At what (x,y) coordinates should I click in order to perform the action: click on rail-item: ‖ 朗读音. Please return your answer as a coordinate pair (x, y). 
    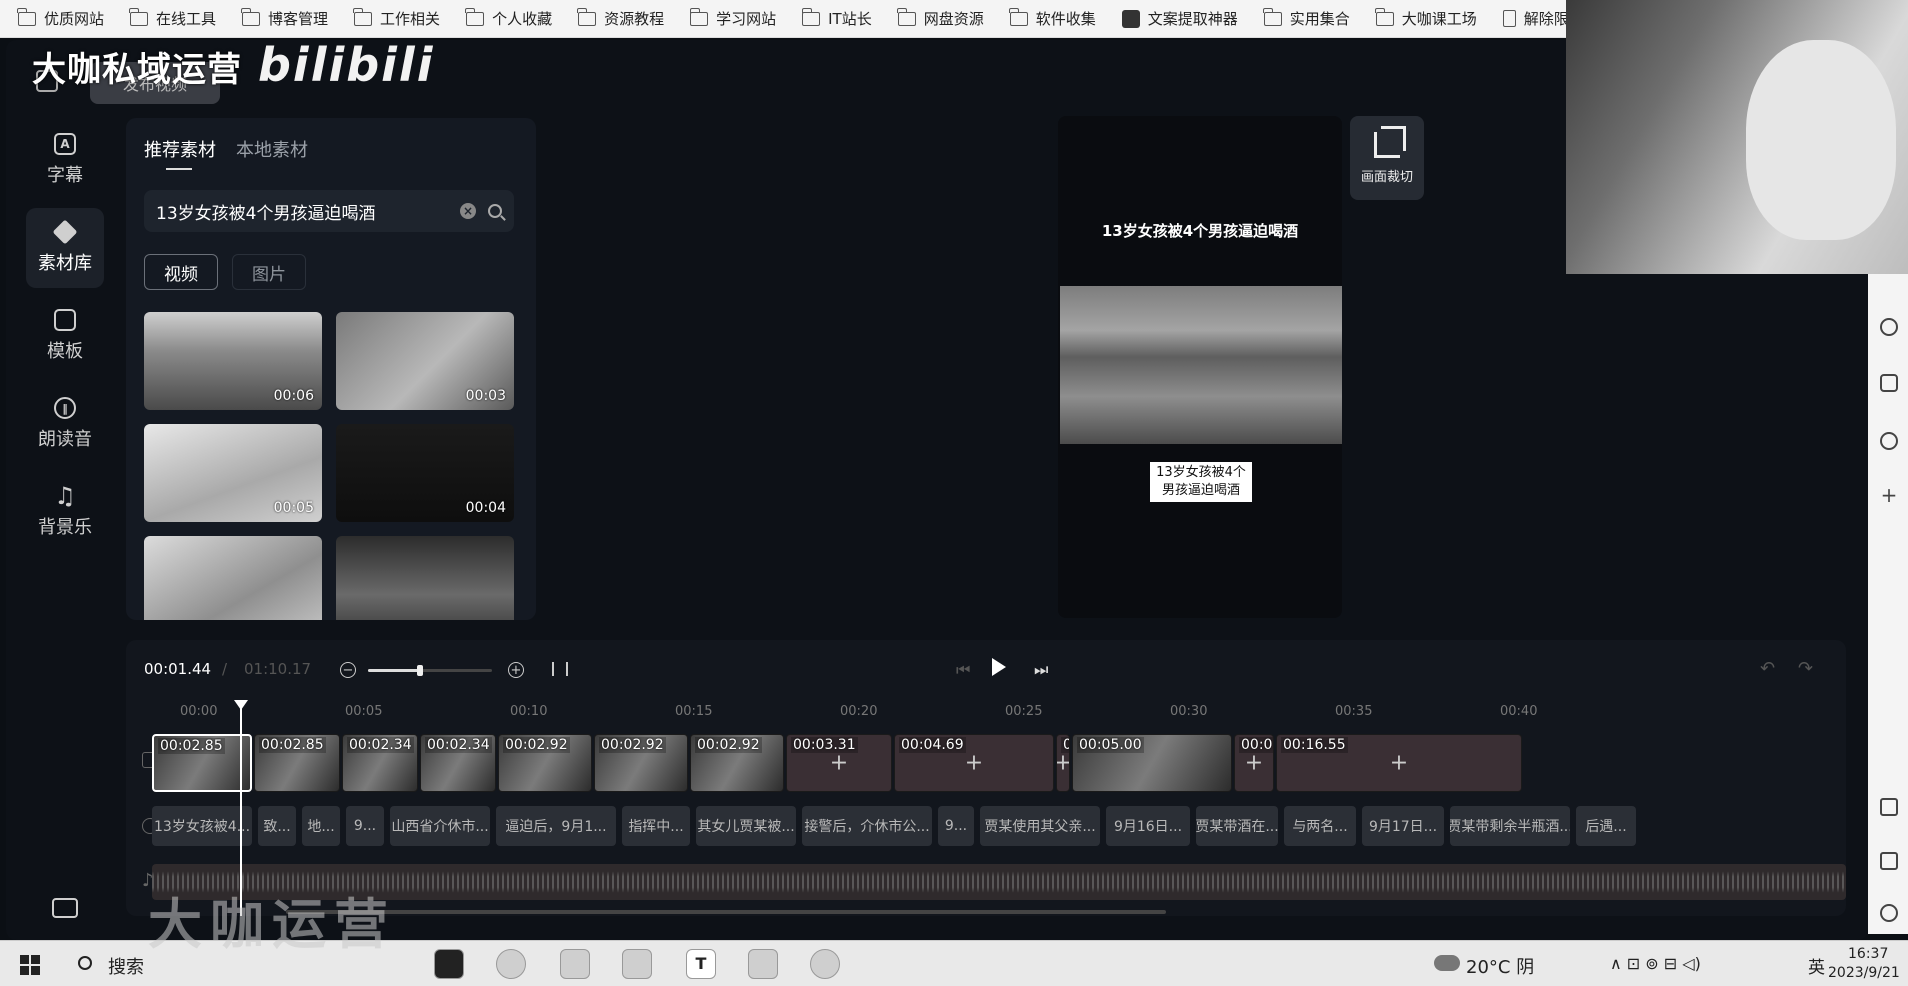
    Looking at the image, I should click on (65, 424).